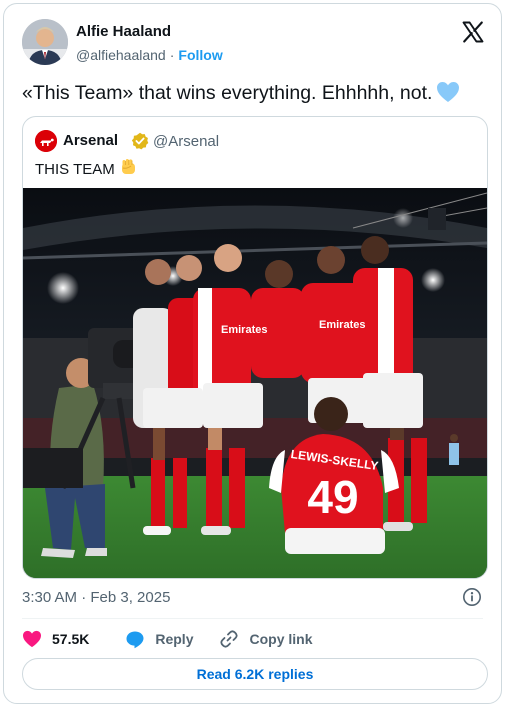 The height and width of the screenshot is (708, 506). Describe the element at coordinates (75, 169) in the screenshot. I see `quoted-body: THIS TEAM` at that location.